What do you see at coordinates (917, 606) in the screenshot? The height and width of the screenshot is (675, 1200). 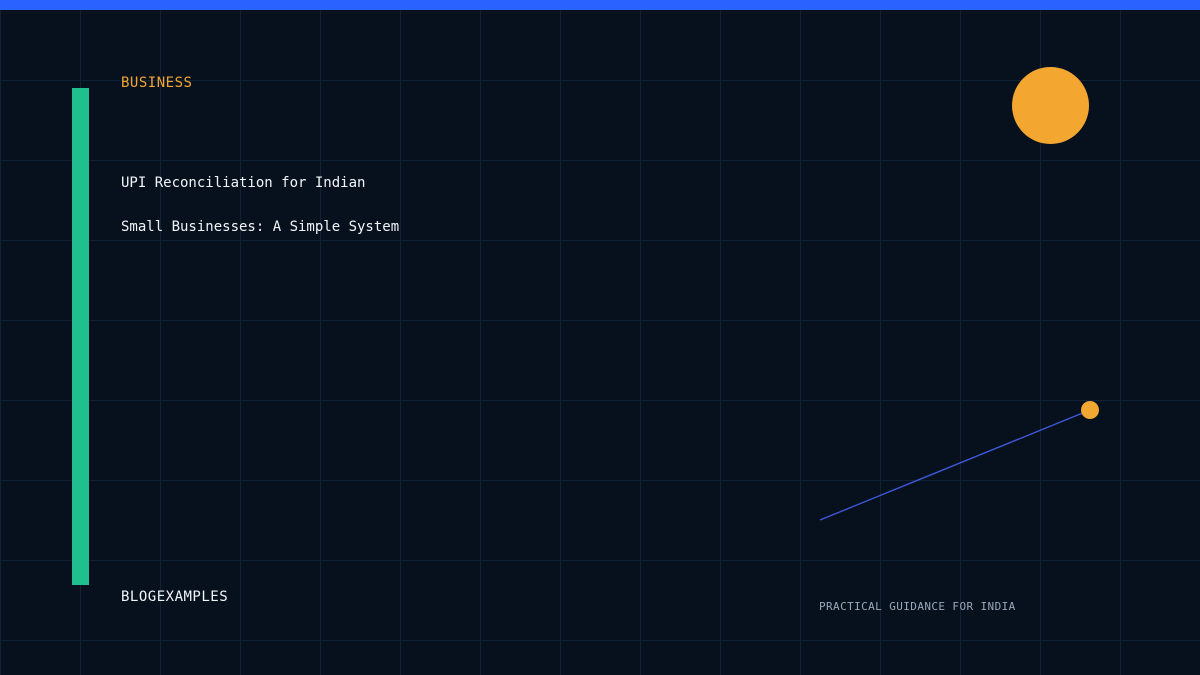 I see `tagline: PRACTICAL GUIDANCE FOR INDIA` at bounding box center [917, 606].